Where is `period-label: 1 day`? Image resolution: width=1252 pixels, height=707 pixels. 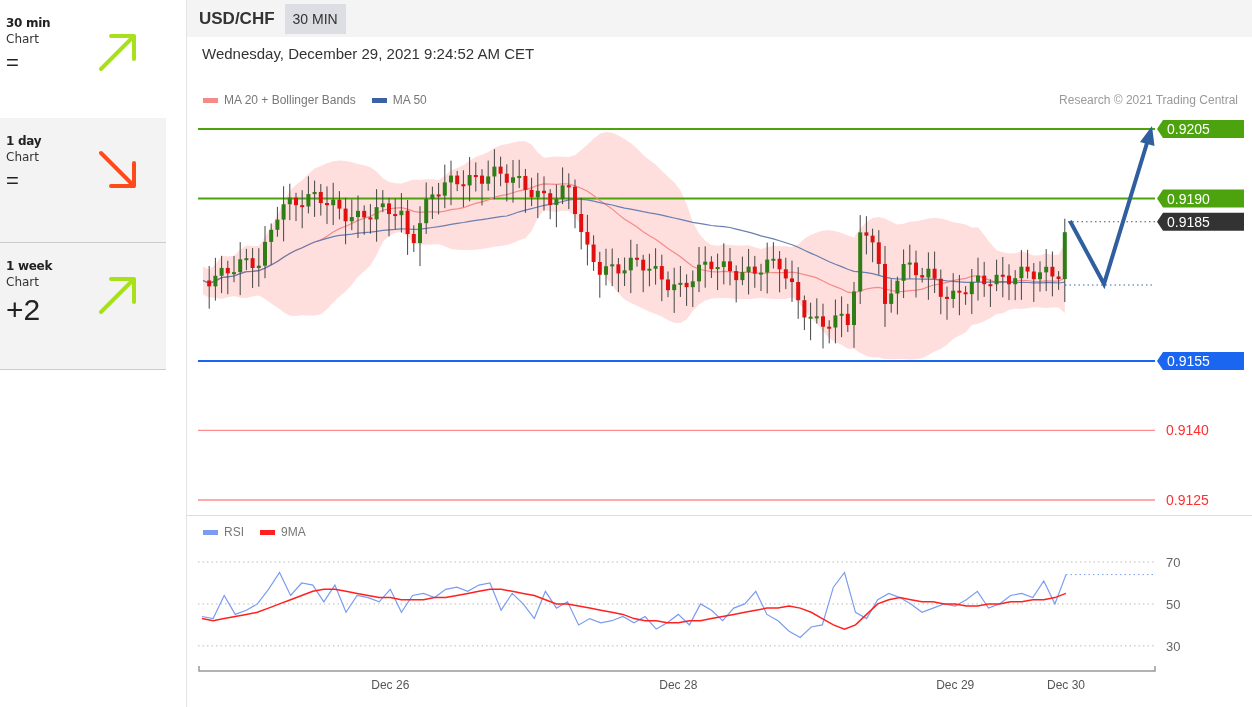 period-label: 1 day is located at coordinates (24, 141).